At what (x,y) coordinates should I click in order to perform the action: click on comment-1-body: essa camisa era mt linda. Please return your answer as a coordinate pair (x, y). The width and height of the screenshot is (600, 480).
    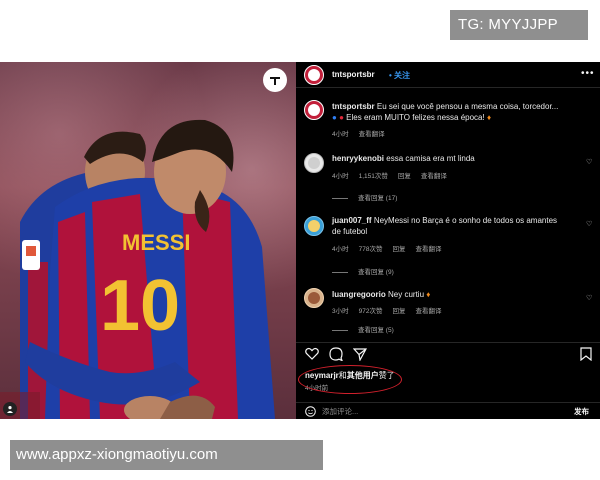
    Looking at the image, I should click on (430, 158).